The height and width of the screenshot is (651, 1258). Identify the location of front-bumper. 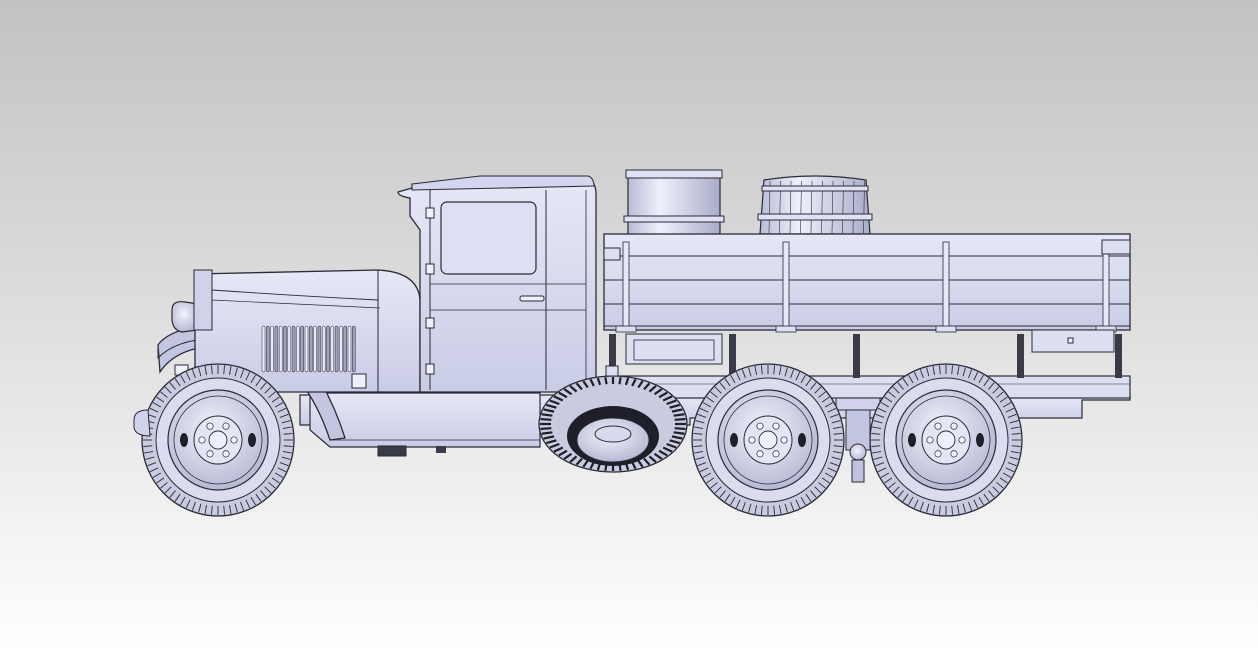
(142, 423).